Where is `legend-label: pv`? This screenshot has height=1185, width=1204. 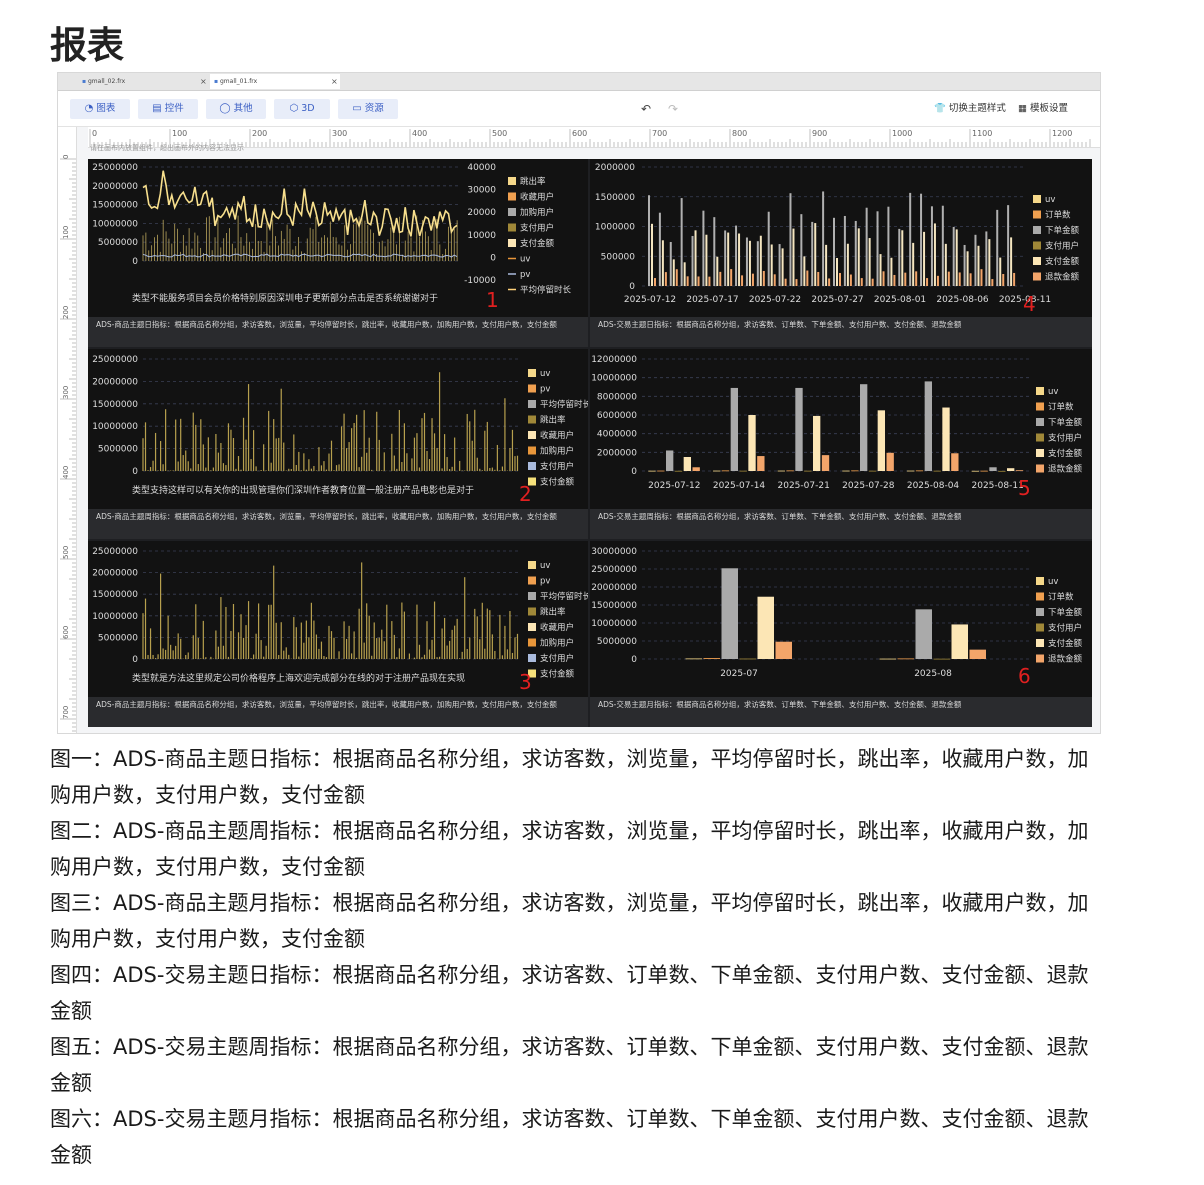
legend-label: pv is located at coordinates (545, 582).